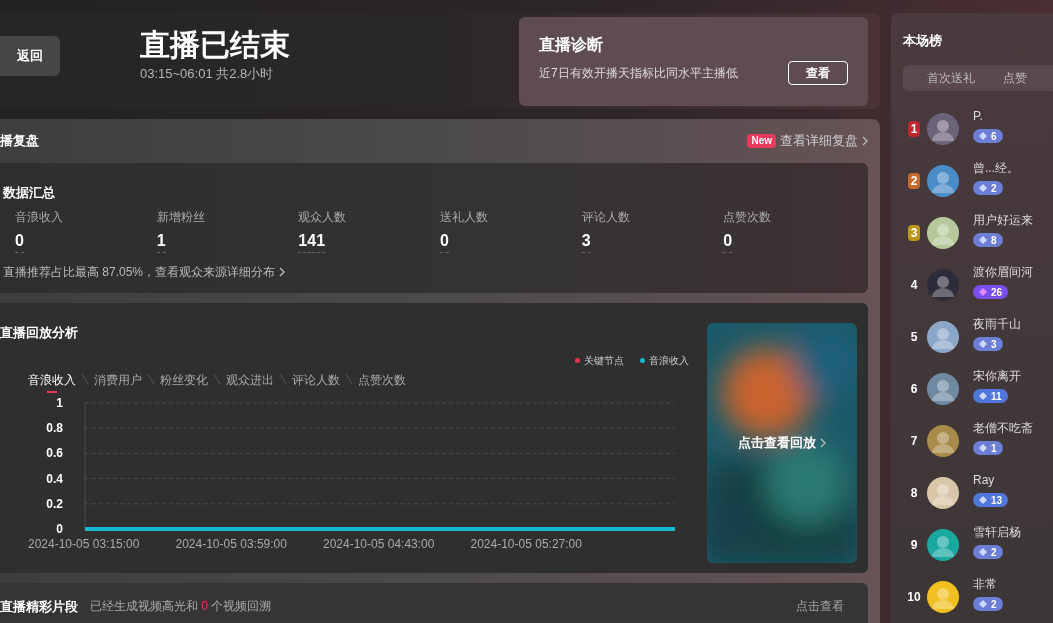  Describe the element at coordinates (914, 441) in the screenshot. I see `rank-number: 7` at that location.